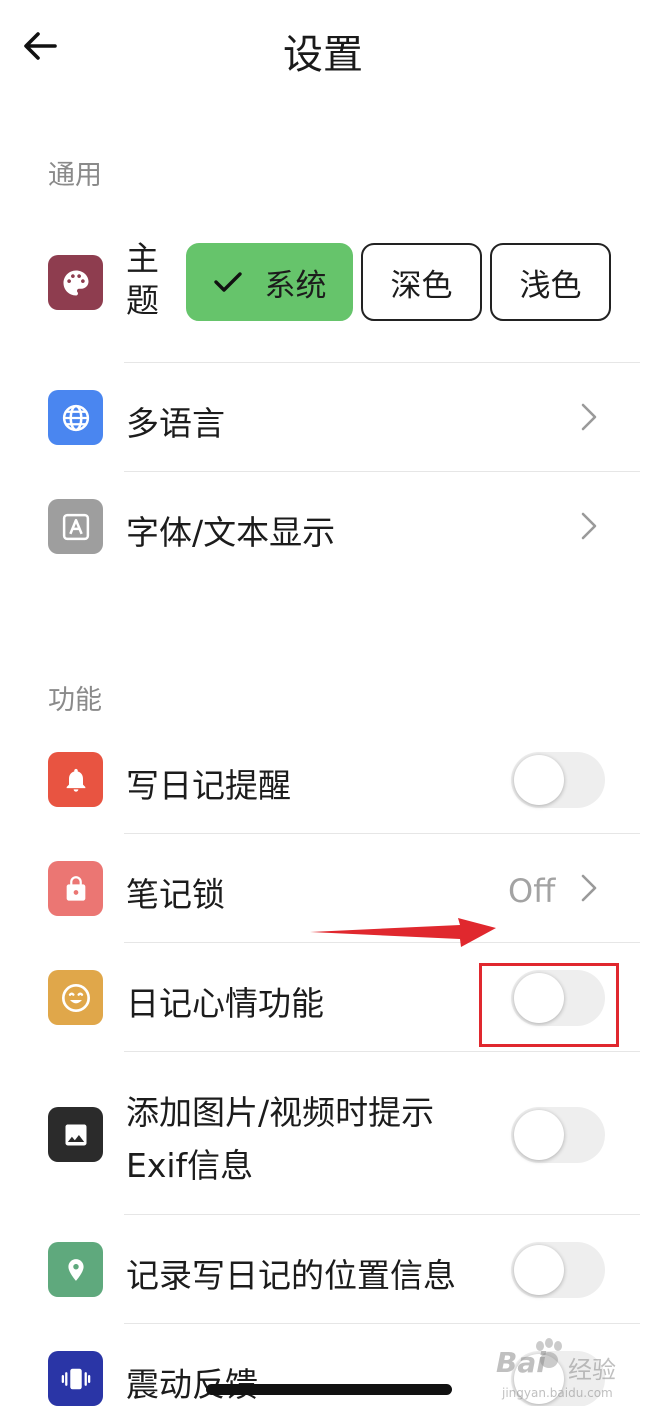  What do you see at coordinates (192, 1384) in the screenshot?
I see `row-label: 震动反馈` at bounding box center [192, 1384].